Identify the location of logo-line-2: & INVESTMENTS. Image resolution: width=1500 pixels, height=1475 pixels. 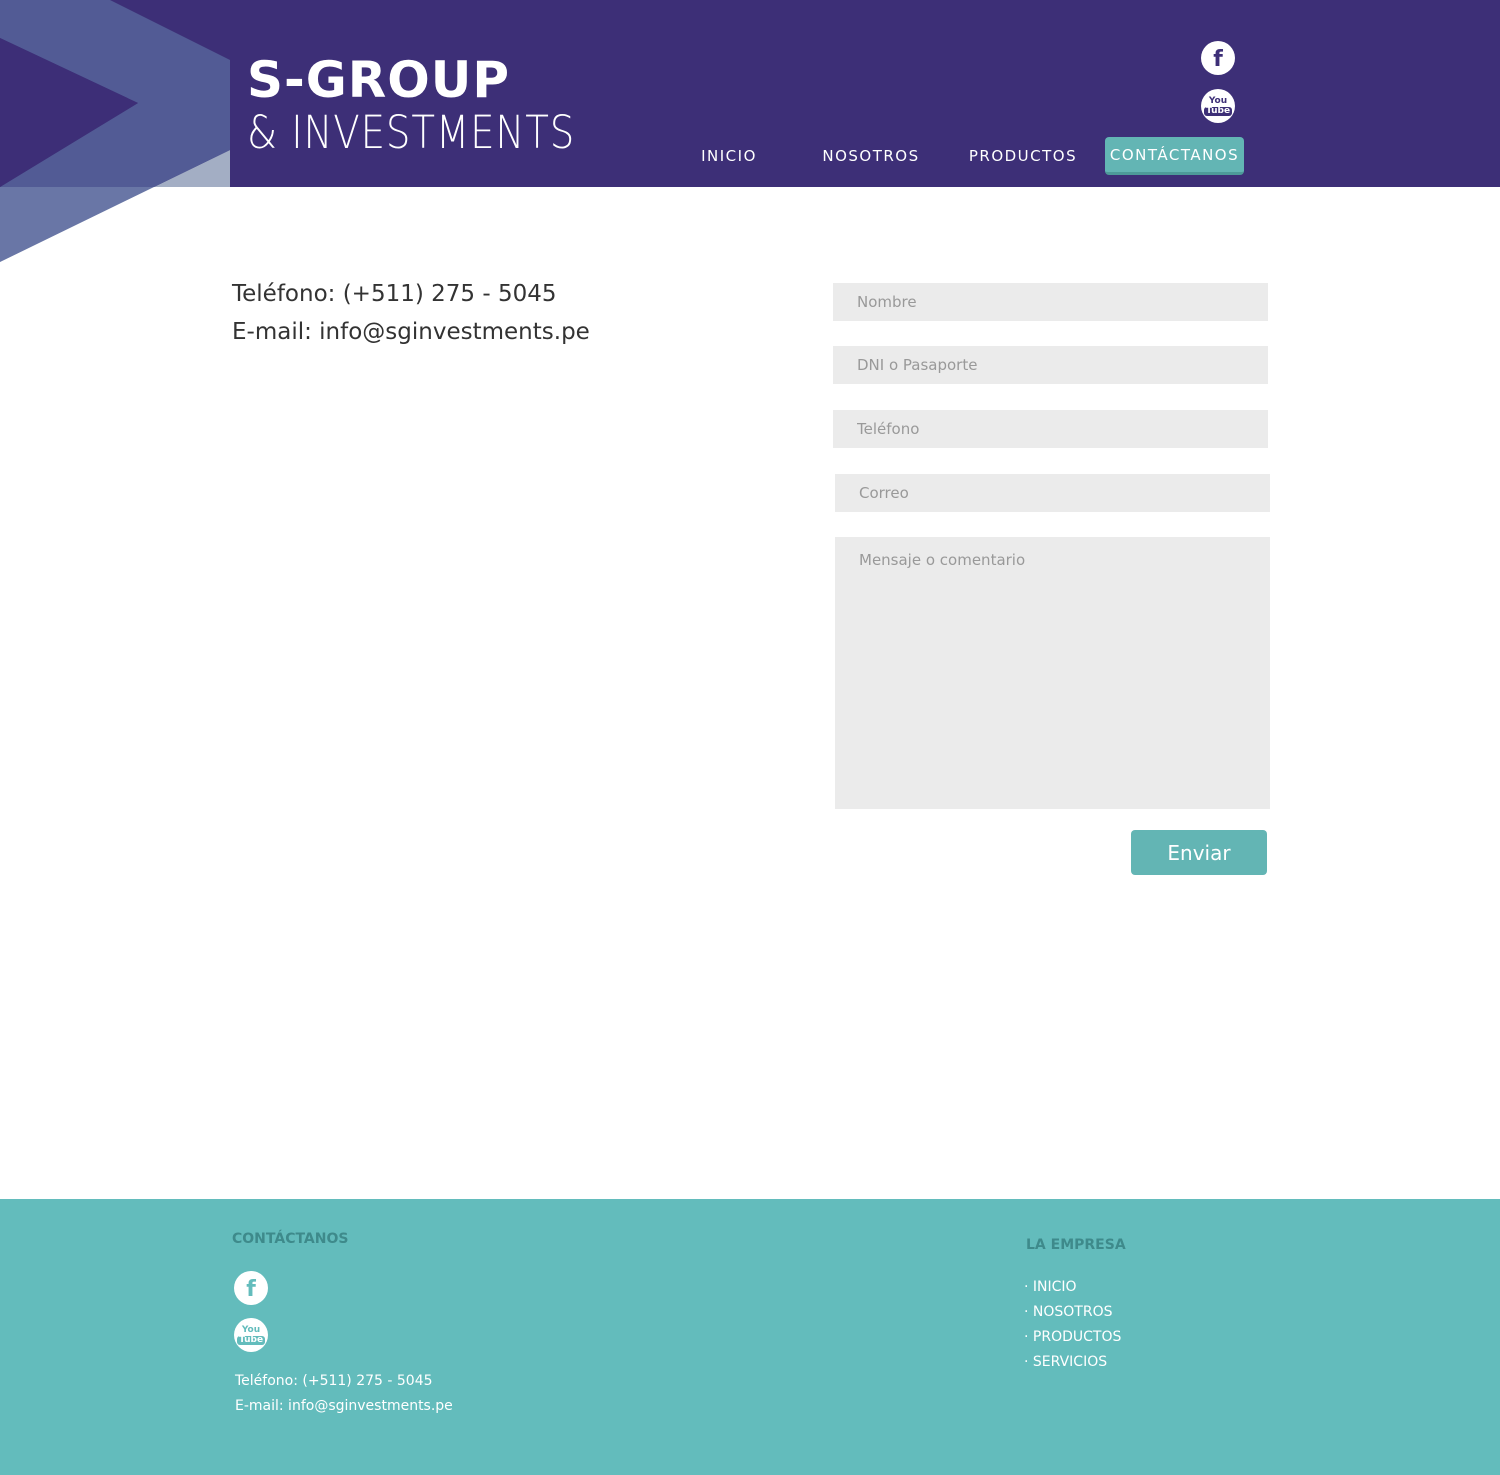
(411, 132).